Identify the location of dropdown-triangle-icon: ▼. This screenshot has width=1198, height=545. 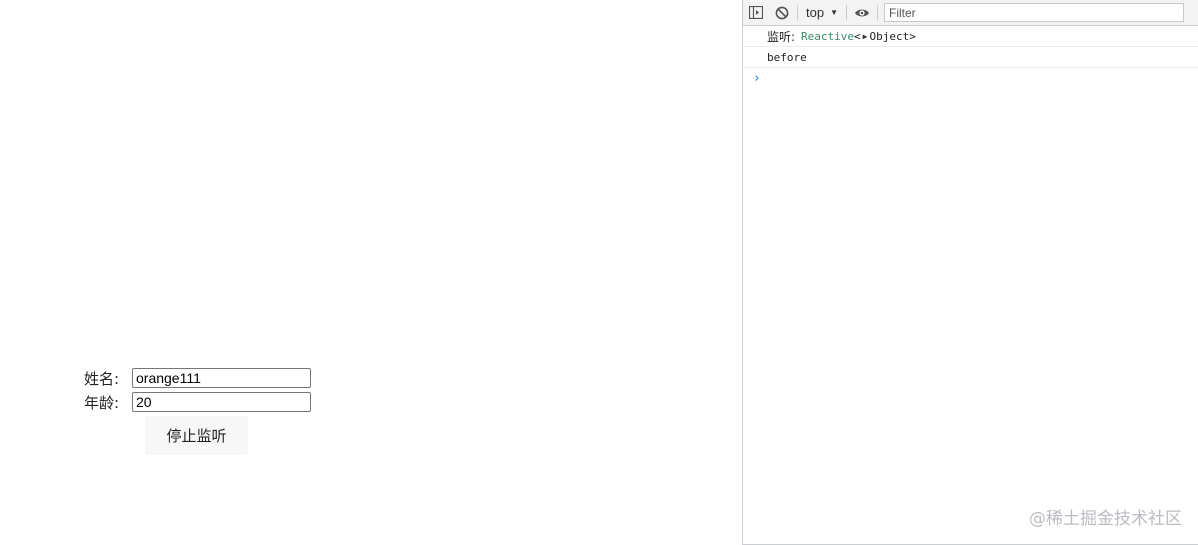
(834, 12).